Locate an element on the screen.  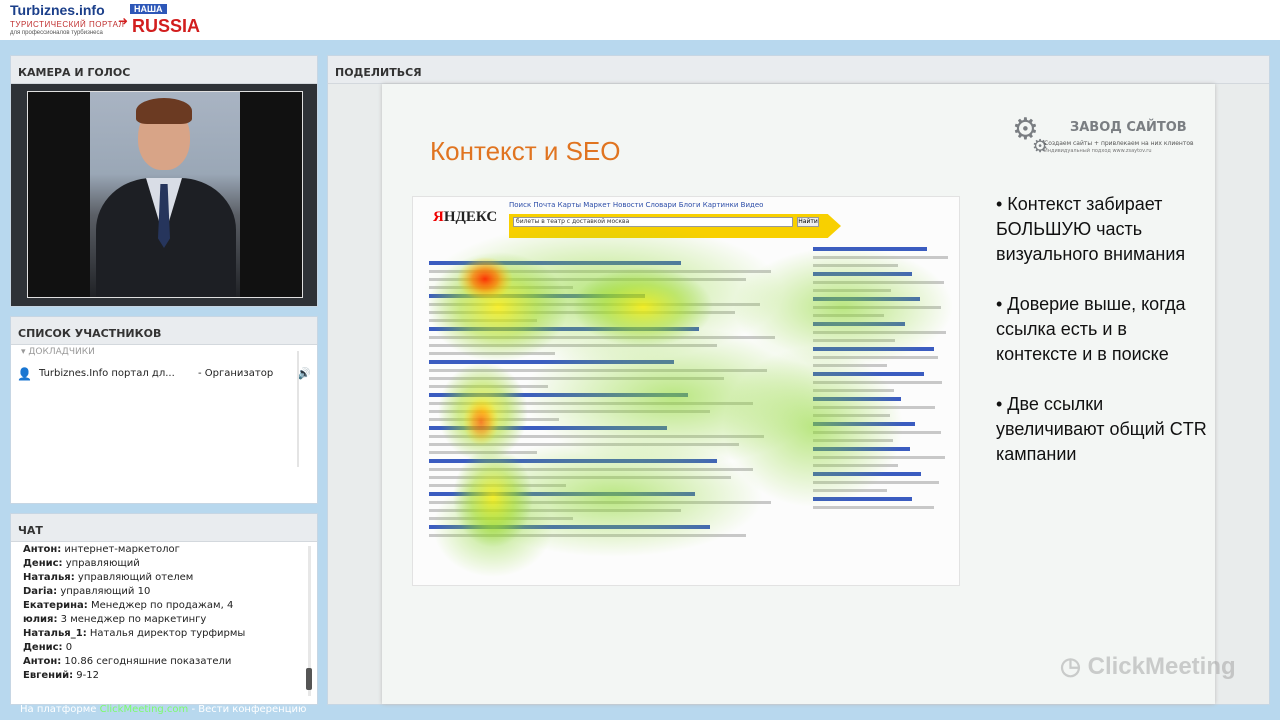
participant-role: - Организатор is located at coordinates (236, 373).